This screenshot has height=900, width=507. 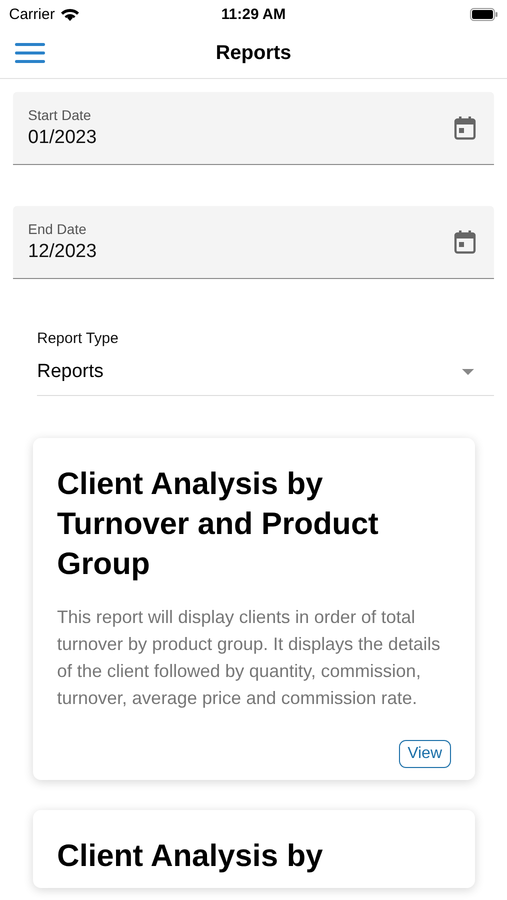 I want to click on report-title: Client Analysis by Turnover and Product Group, so click(x=218, y=524).